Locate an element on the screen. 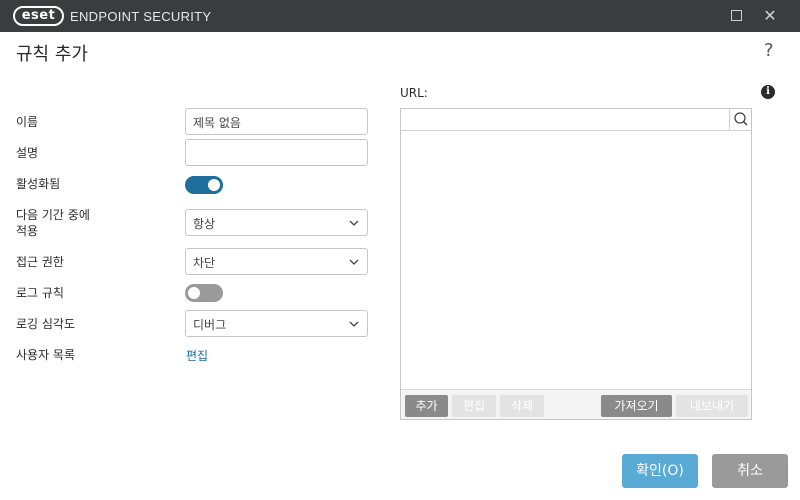 The height and width of the screenshot is (500, 800). access-select: 차단 is located at coordinates (276, 261).